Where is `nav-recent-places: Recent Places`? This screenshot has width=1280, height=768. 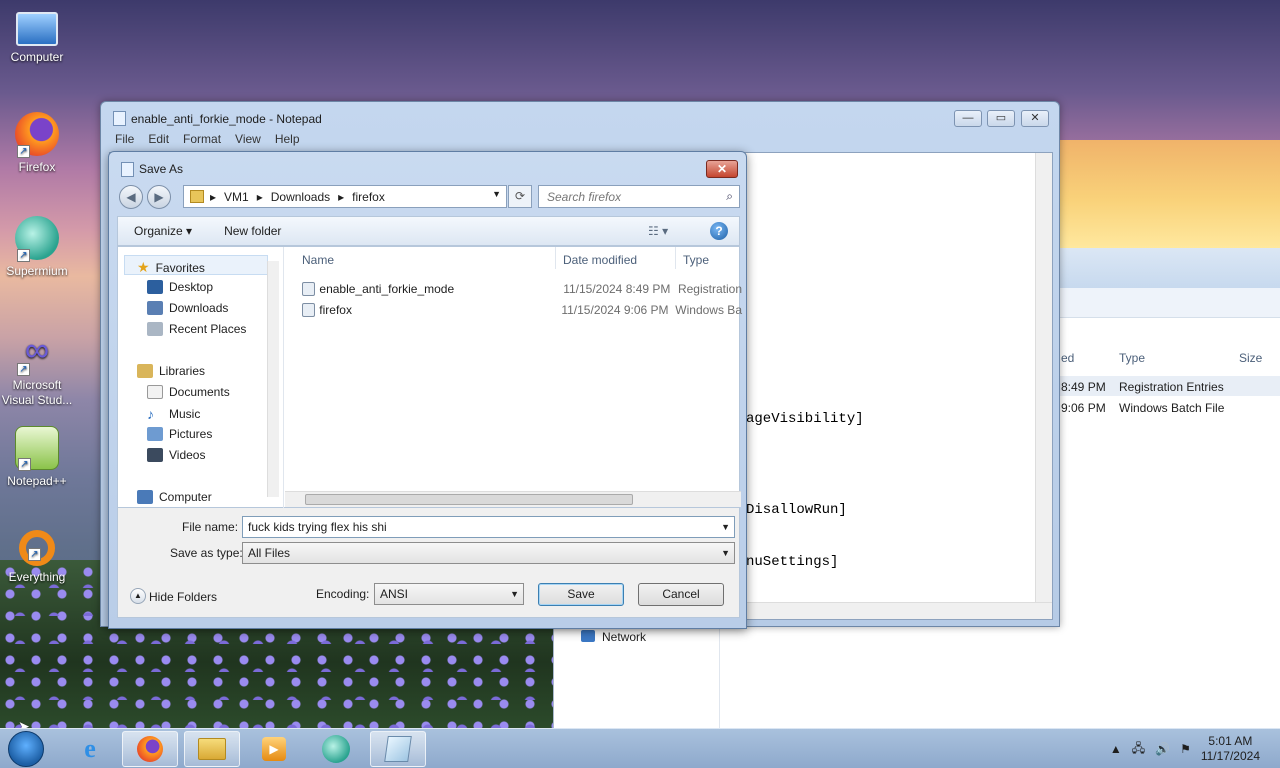 nav-recent-places: Recent Places is located at coordinates (196, 329).